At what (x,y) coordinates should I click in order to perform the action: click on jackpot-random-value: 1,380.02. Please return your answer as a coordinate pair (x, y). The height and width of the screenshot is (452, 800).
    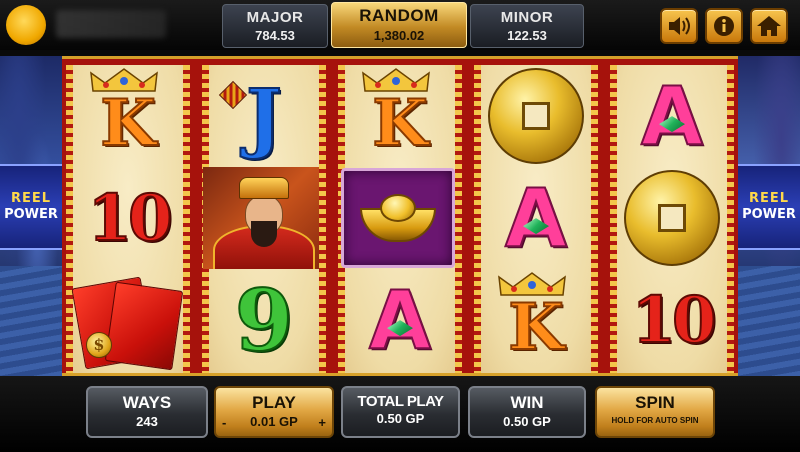
    Looking at the image, I should click on (399, 35).